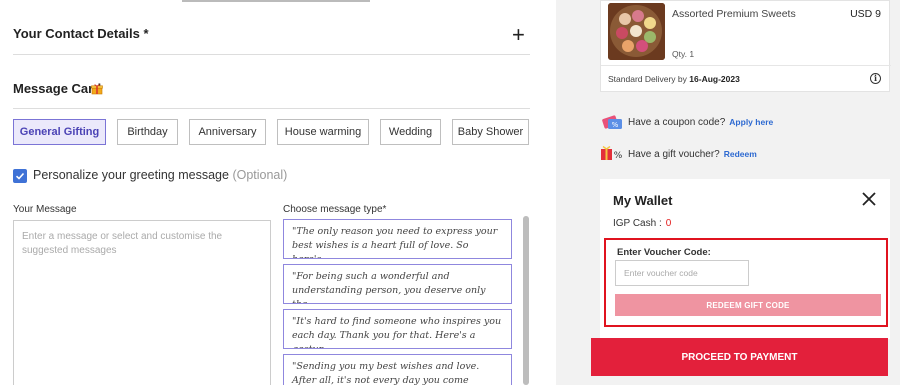  What do you see at coordinates (636, 31) in the screenshot?
I see `product-image` at bounding box center [636, 31].